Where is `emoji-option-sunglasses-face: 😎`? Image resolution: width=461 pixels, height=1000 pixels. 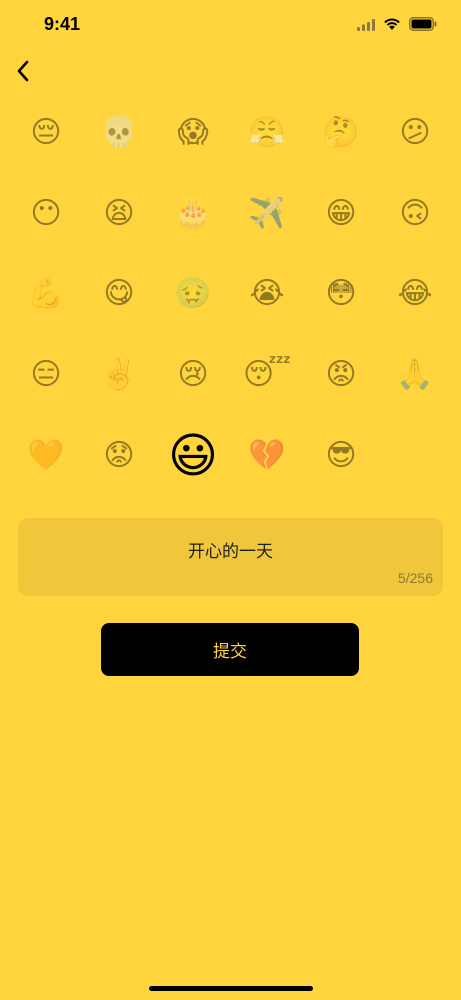 emoji-option-sunglasses-face: 😎 is located at coordinates (341, 456).